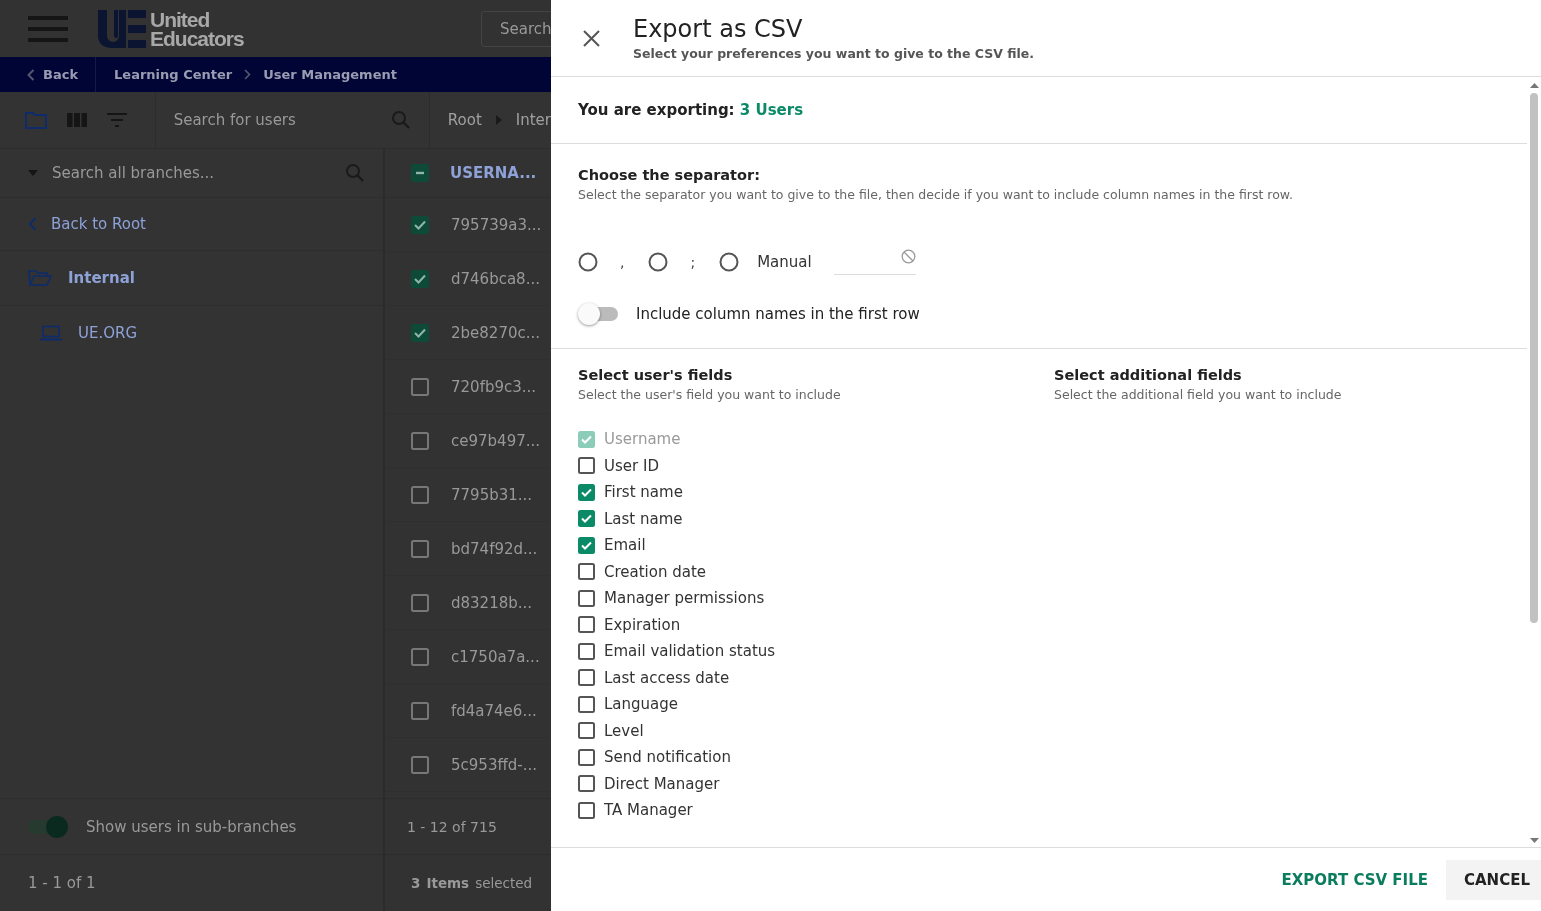 The width and height of the screenshot is (1541, 911). What do you see at coordinates (662, 783) in the screenshot?
I see `field-label: Direct Manager` at bounding box center [662, 783].